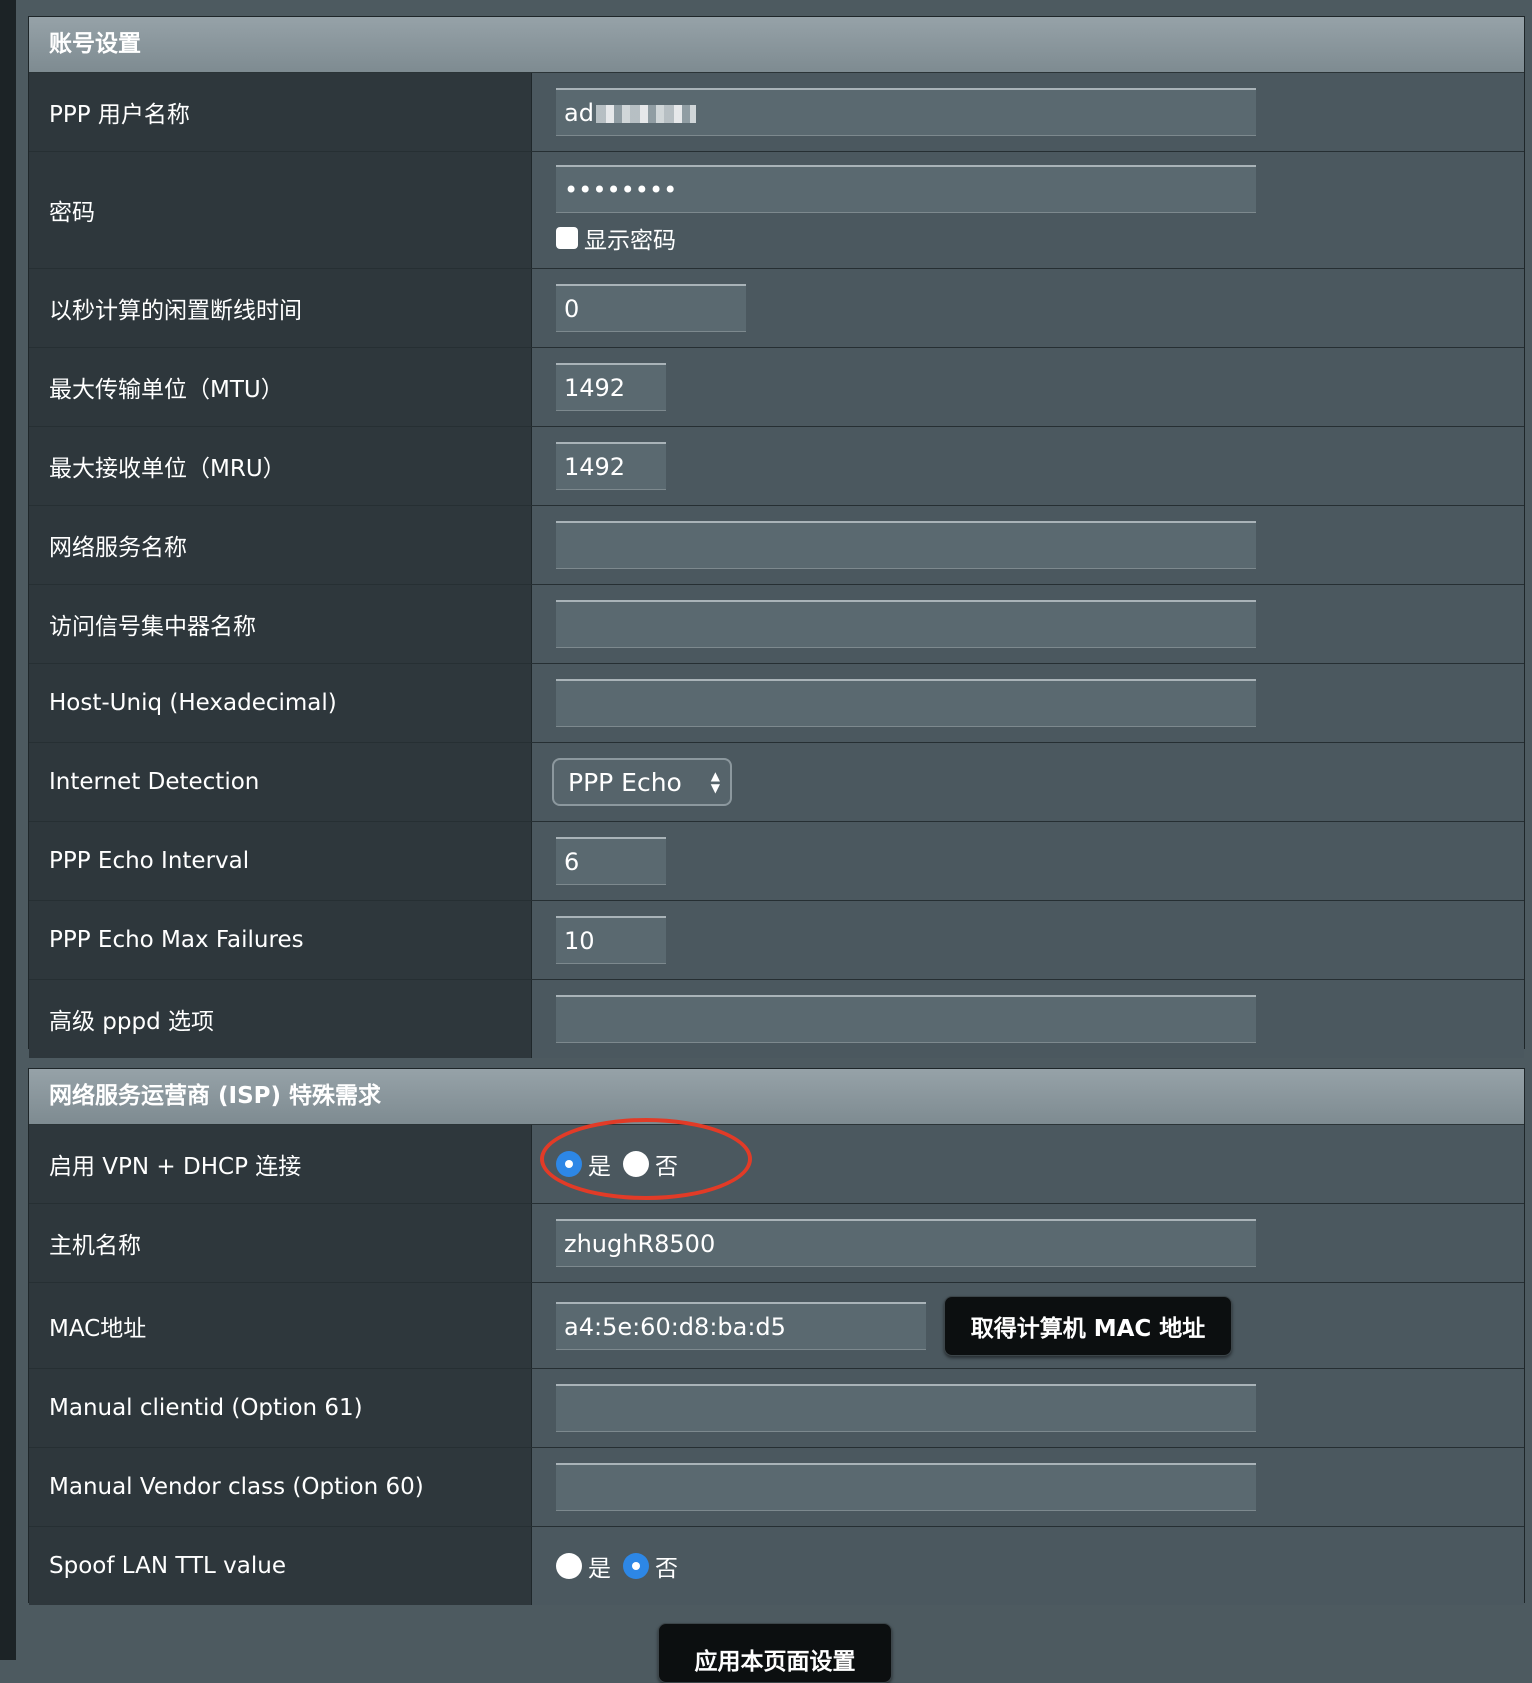 The width and height of the screenshot is (1532, 1683). What do you see at coordinates (741, 1325) in the screenshot?
I see `mac-input: a4:5e:60:d8:ba:d5` at bounding box center [741, 1325].